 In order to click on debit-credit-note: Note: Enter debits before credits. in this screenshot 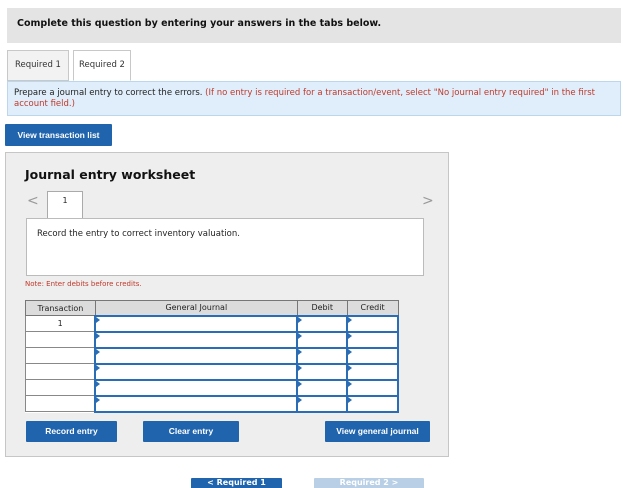, I will do `click(83, 284)`.